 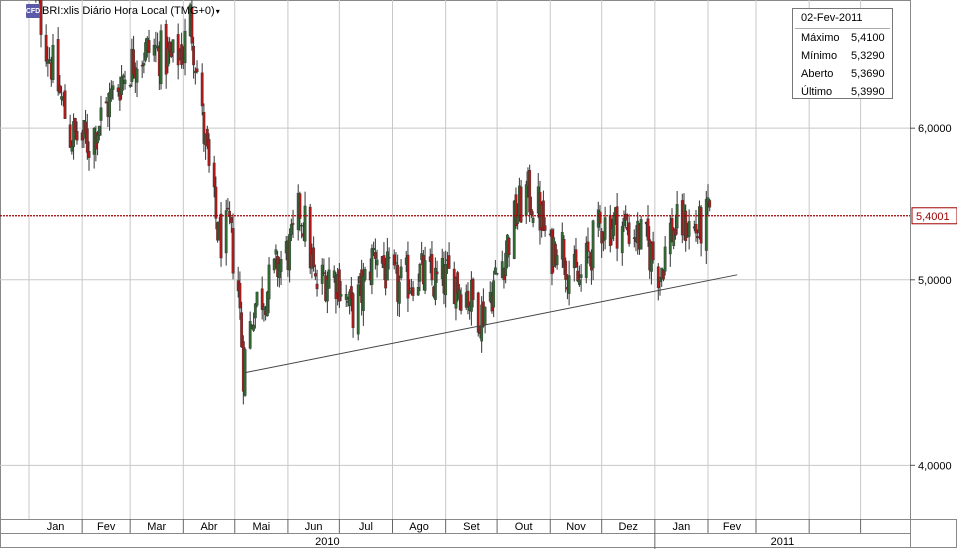 What do you see at coordinates (933, 217) in the screenshot?
I see `current-price-label: 5,4001` at bounding box center [933, 217].